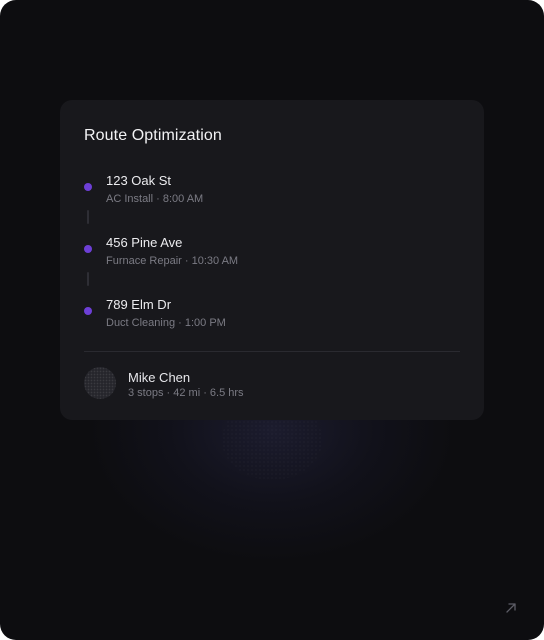 Image resolution: width=544 pixels, height=640 pixels. What do you see at coordinates (153, 135) in the screenshot?
I see `card-title: Route Optimization` at bounding box center [153, 135].